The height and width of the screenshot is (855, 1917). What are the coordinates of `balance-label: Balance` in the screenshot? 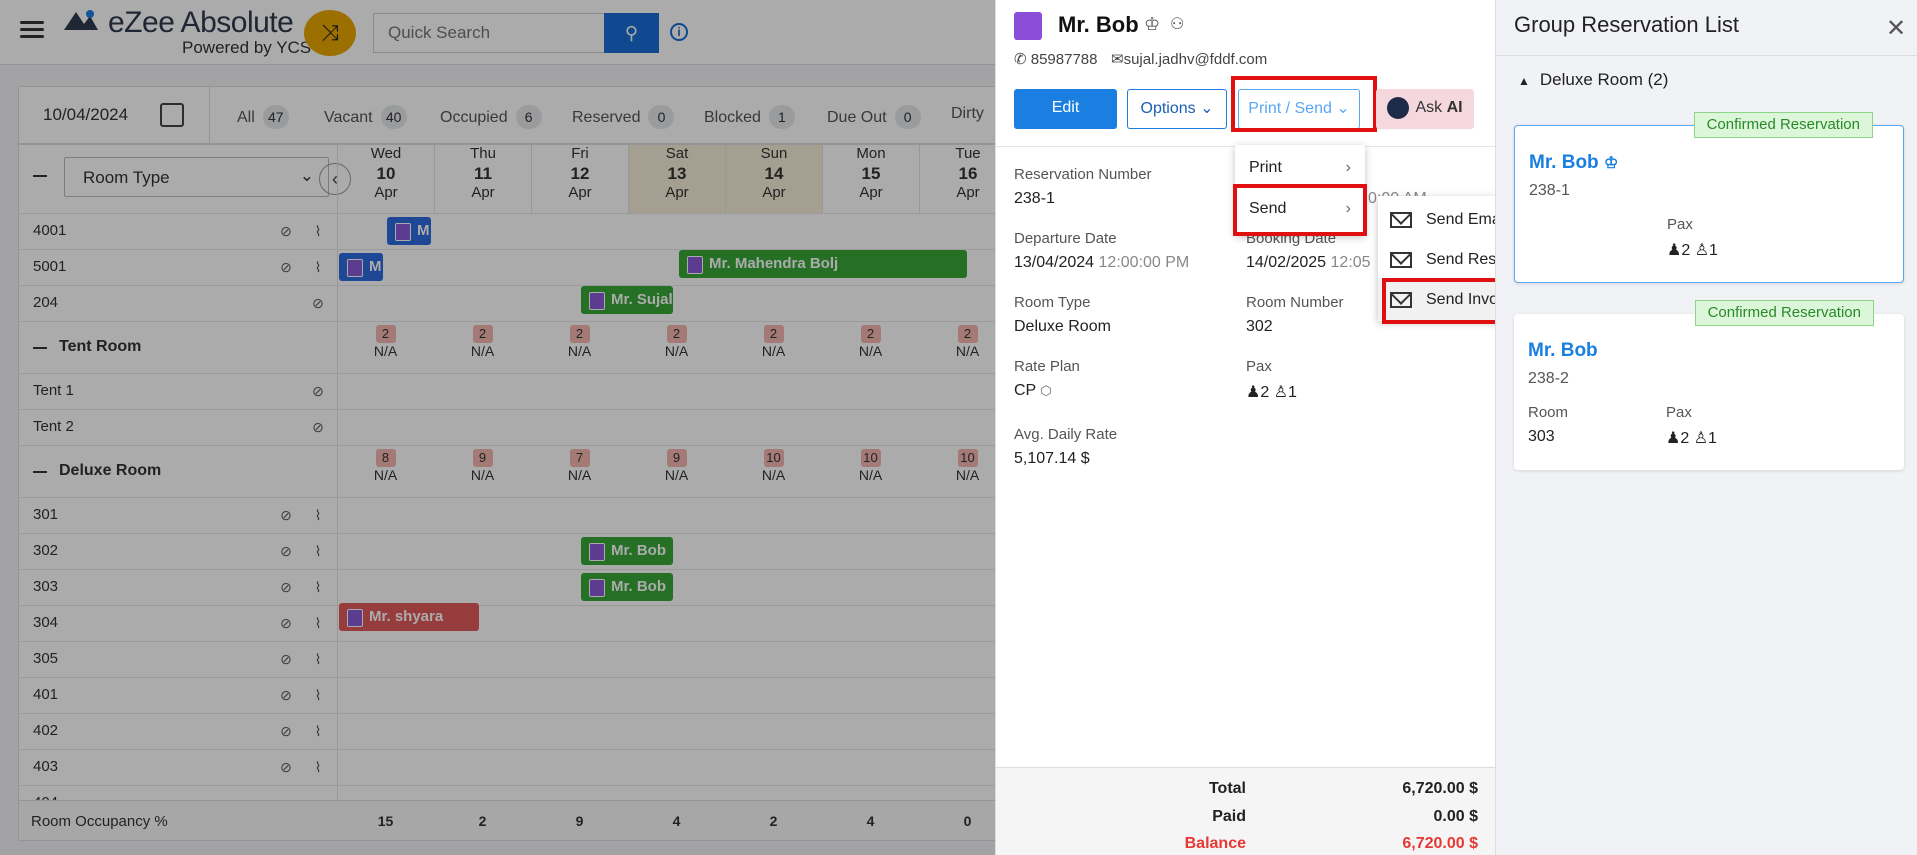 It's located at (1215, 843).